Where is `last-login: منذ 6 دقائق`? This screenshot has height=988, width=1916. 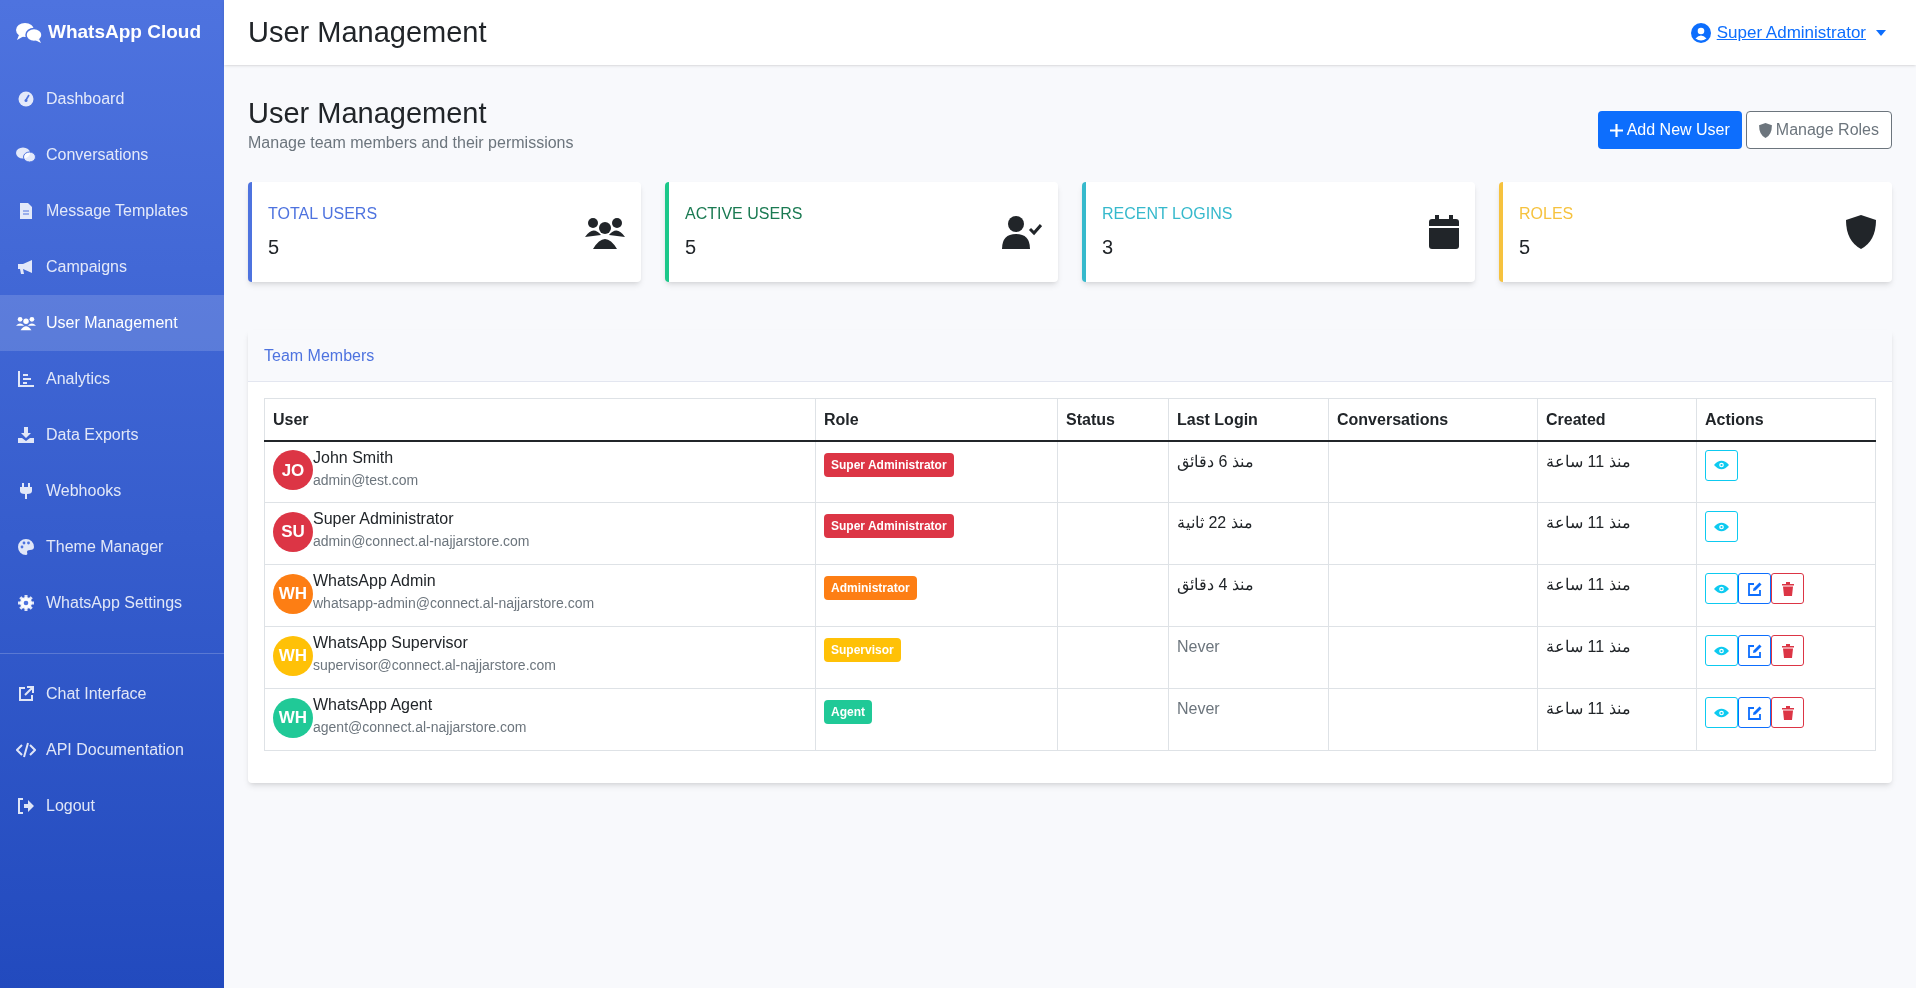
last-login: منذ 6 دقائق is located at coordinates (1215, 461).